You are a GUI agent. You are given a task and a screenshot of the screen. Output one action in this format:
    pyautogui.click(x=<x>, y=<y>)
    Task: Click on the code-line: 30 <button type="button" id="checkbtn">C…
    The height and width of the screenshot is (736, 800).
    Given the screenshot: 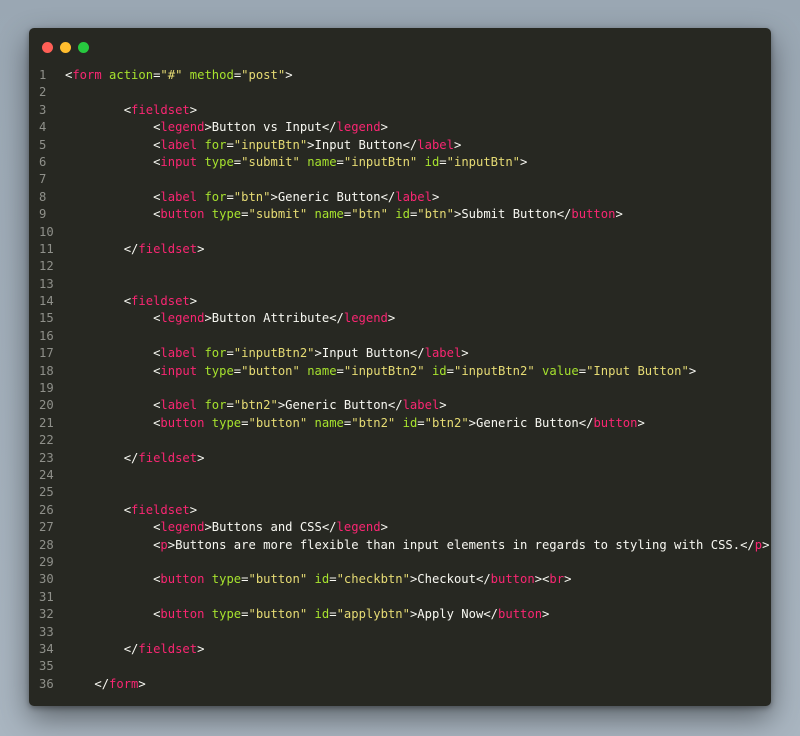 What is the action you would take?
    pyautogui.click(x=400, y=579)
    